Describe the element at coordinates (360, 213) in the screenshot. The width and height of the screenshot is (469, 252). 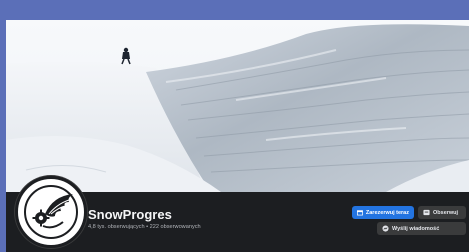
I see `calendar-icon` at that location.